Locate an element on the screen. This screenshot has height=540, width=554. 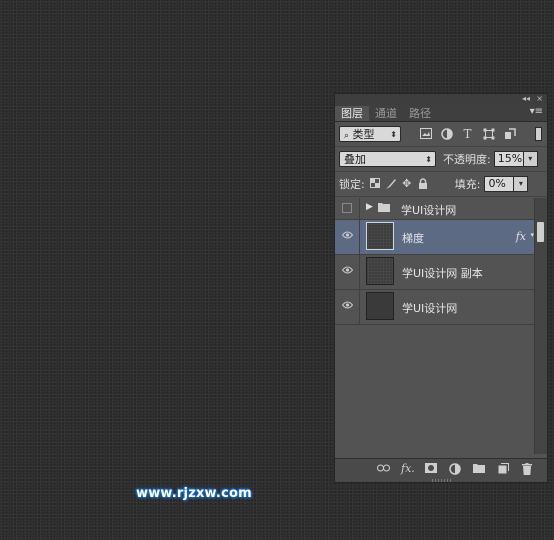
filter-icons: T is located at coordinates (467, 134).